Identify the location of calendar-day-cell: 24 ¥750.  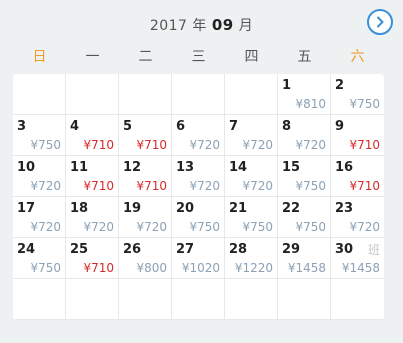
(39, 258).